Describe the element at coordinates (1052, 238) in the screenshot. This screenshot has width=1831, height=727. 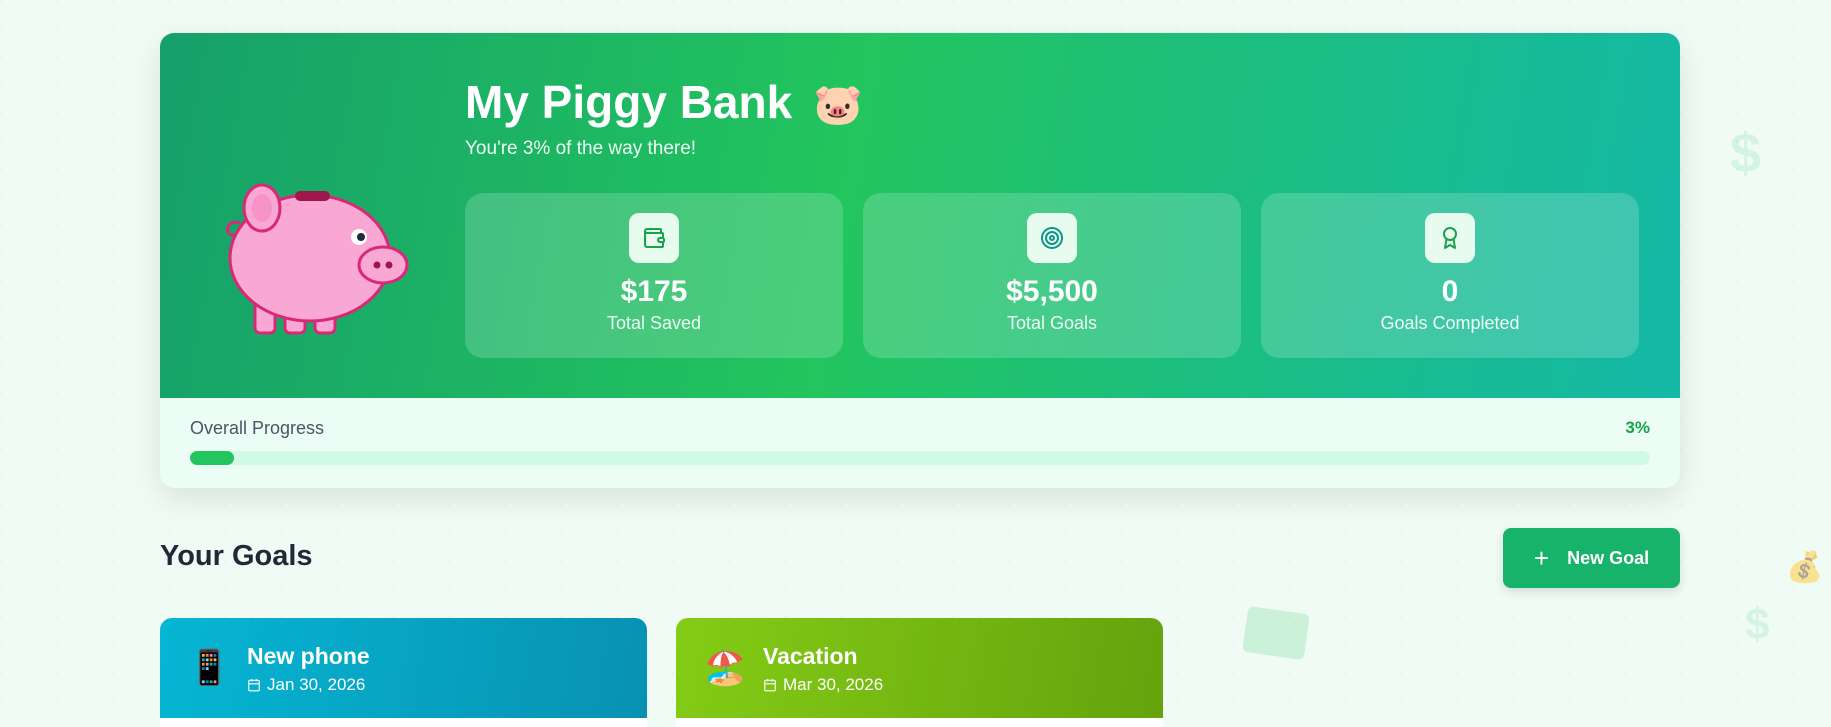
I see `target-icon` at that location.